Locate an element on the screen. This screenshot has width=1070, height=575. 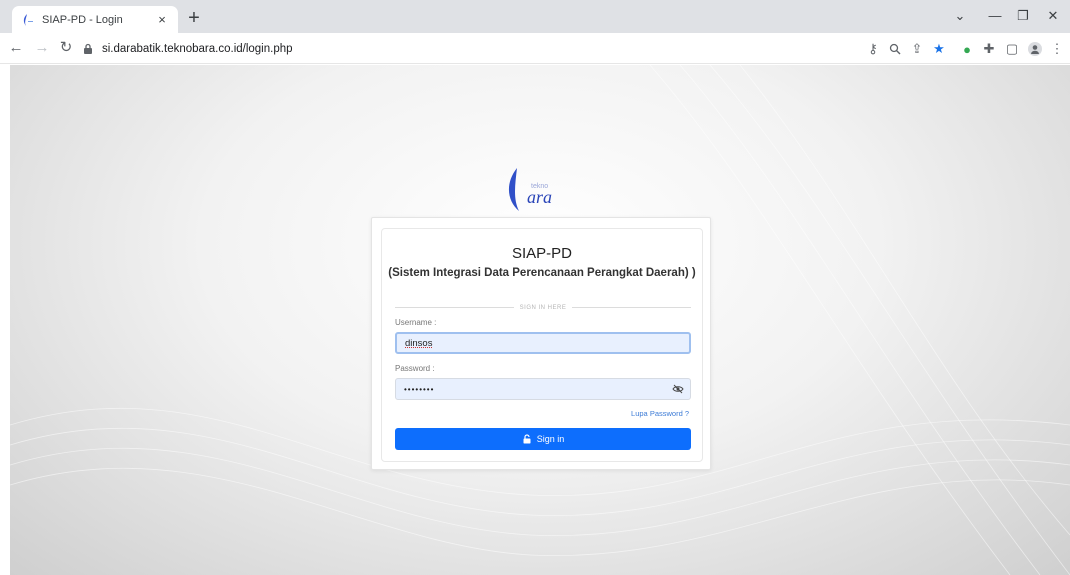
svg-text: tekno is located at coordinates (539, 186).